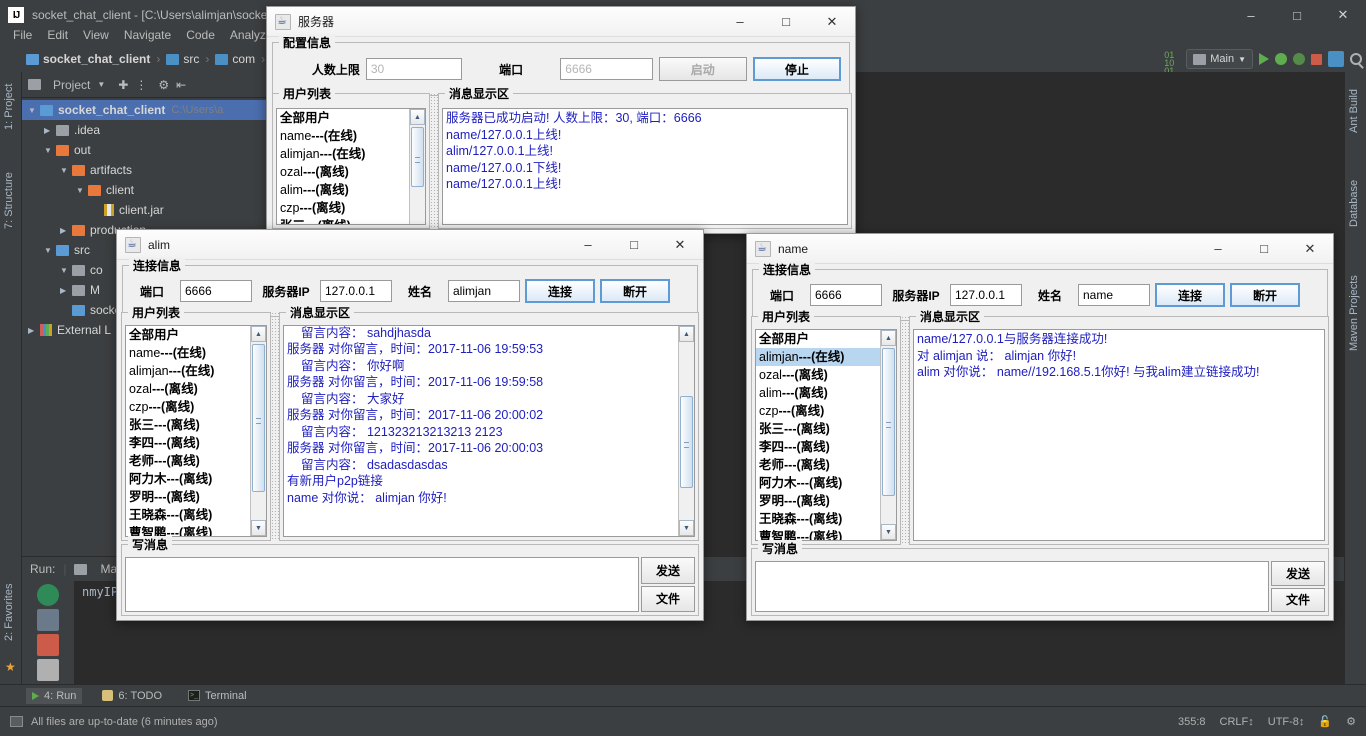  Describe the element at coordinates (797, 69) in the screenshot. I see `stop-button: 停止` at that location.